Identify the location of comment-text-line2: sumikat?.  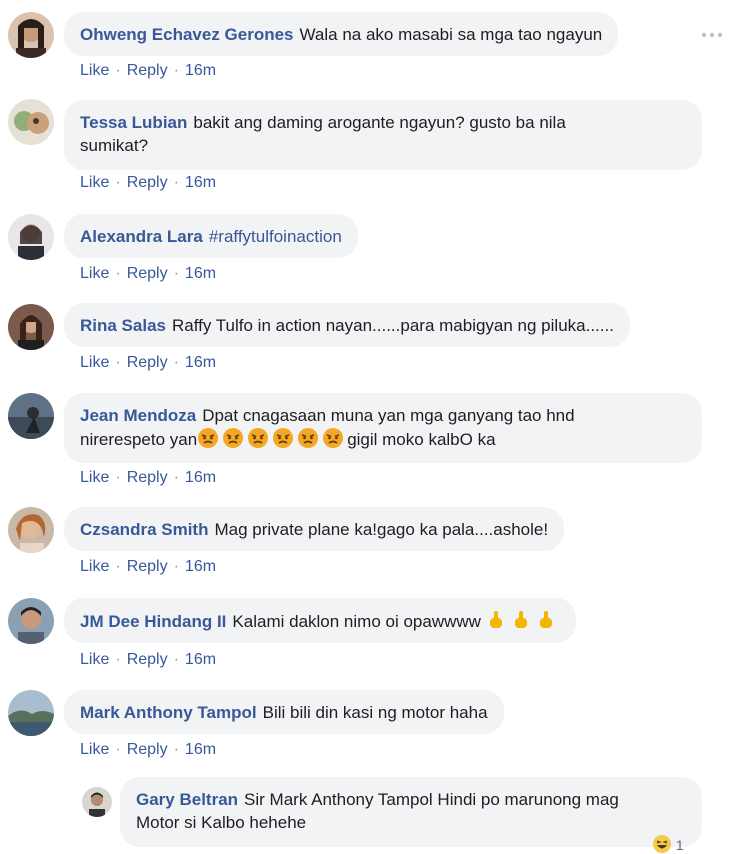
(114, 145).